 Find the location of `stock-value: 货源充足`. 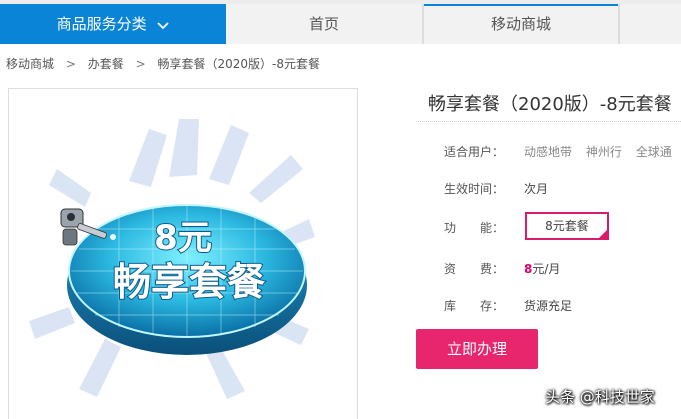

stock-value: 货源充足 is located at coordinates (548, 306).